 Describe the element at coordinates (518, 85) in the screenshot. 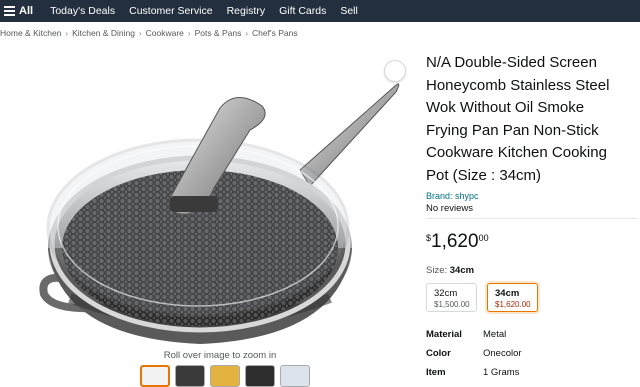

I see `product-title-line: Honeycomb Stainless Steel` at that location.